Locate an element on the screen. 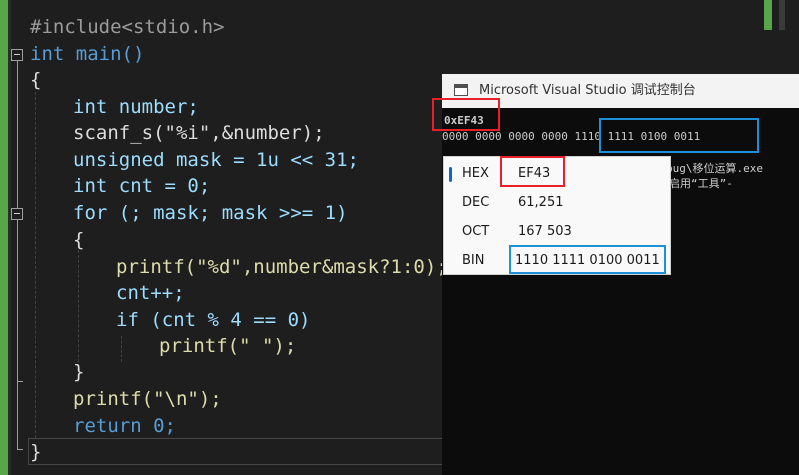 The image size is (799, 475). code-text: printf("\n"); is located at coordinates (147, 399).